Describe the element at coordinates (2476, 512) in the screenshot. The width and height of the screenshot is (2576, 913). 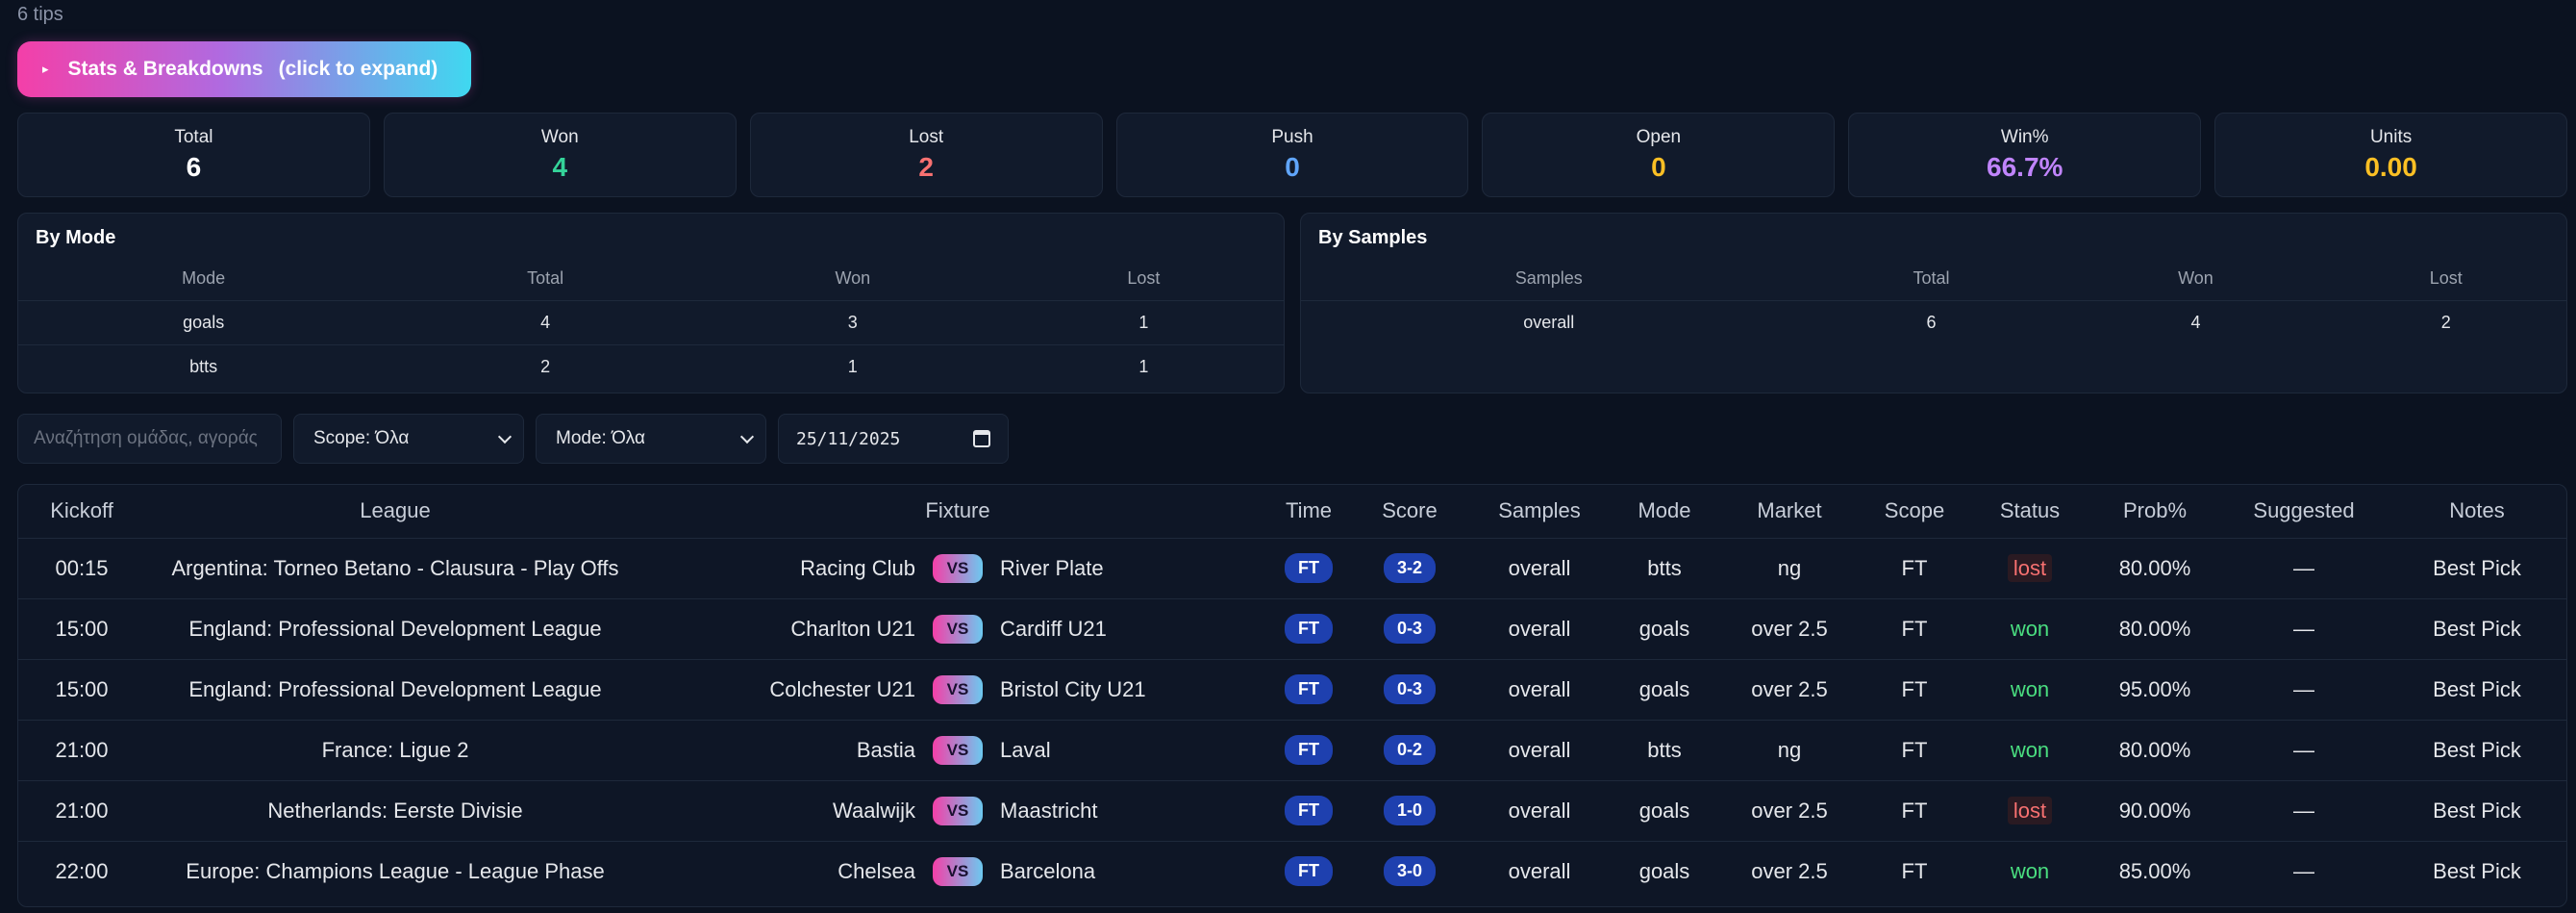
I see `column-header: Notes` at that location.